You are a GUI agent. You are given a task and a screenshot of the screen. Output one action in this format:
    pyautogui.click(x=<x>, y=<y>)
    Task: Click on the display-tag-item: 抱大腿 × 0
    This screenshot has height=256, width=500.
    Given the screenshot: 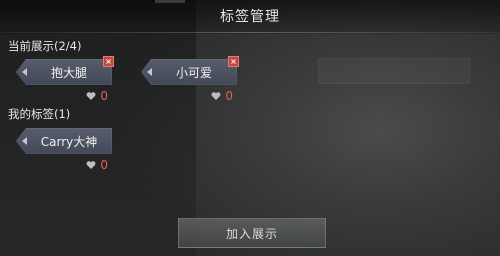 What is the action you would take?
    pyautogui.click(x=65, y=83)
    